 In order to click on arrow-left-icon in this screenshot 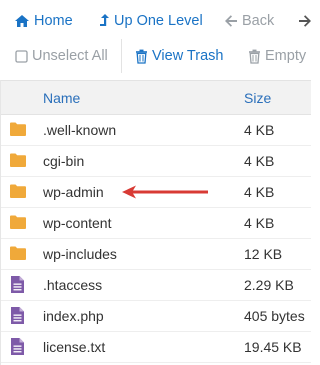, I will do `click(231, 21)`.